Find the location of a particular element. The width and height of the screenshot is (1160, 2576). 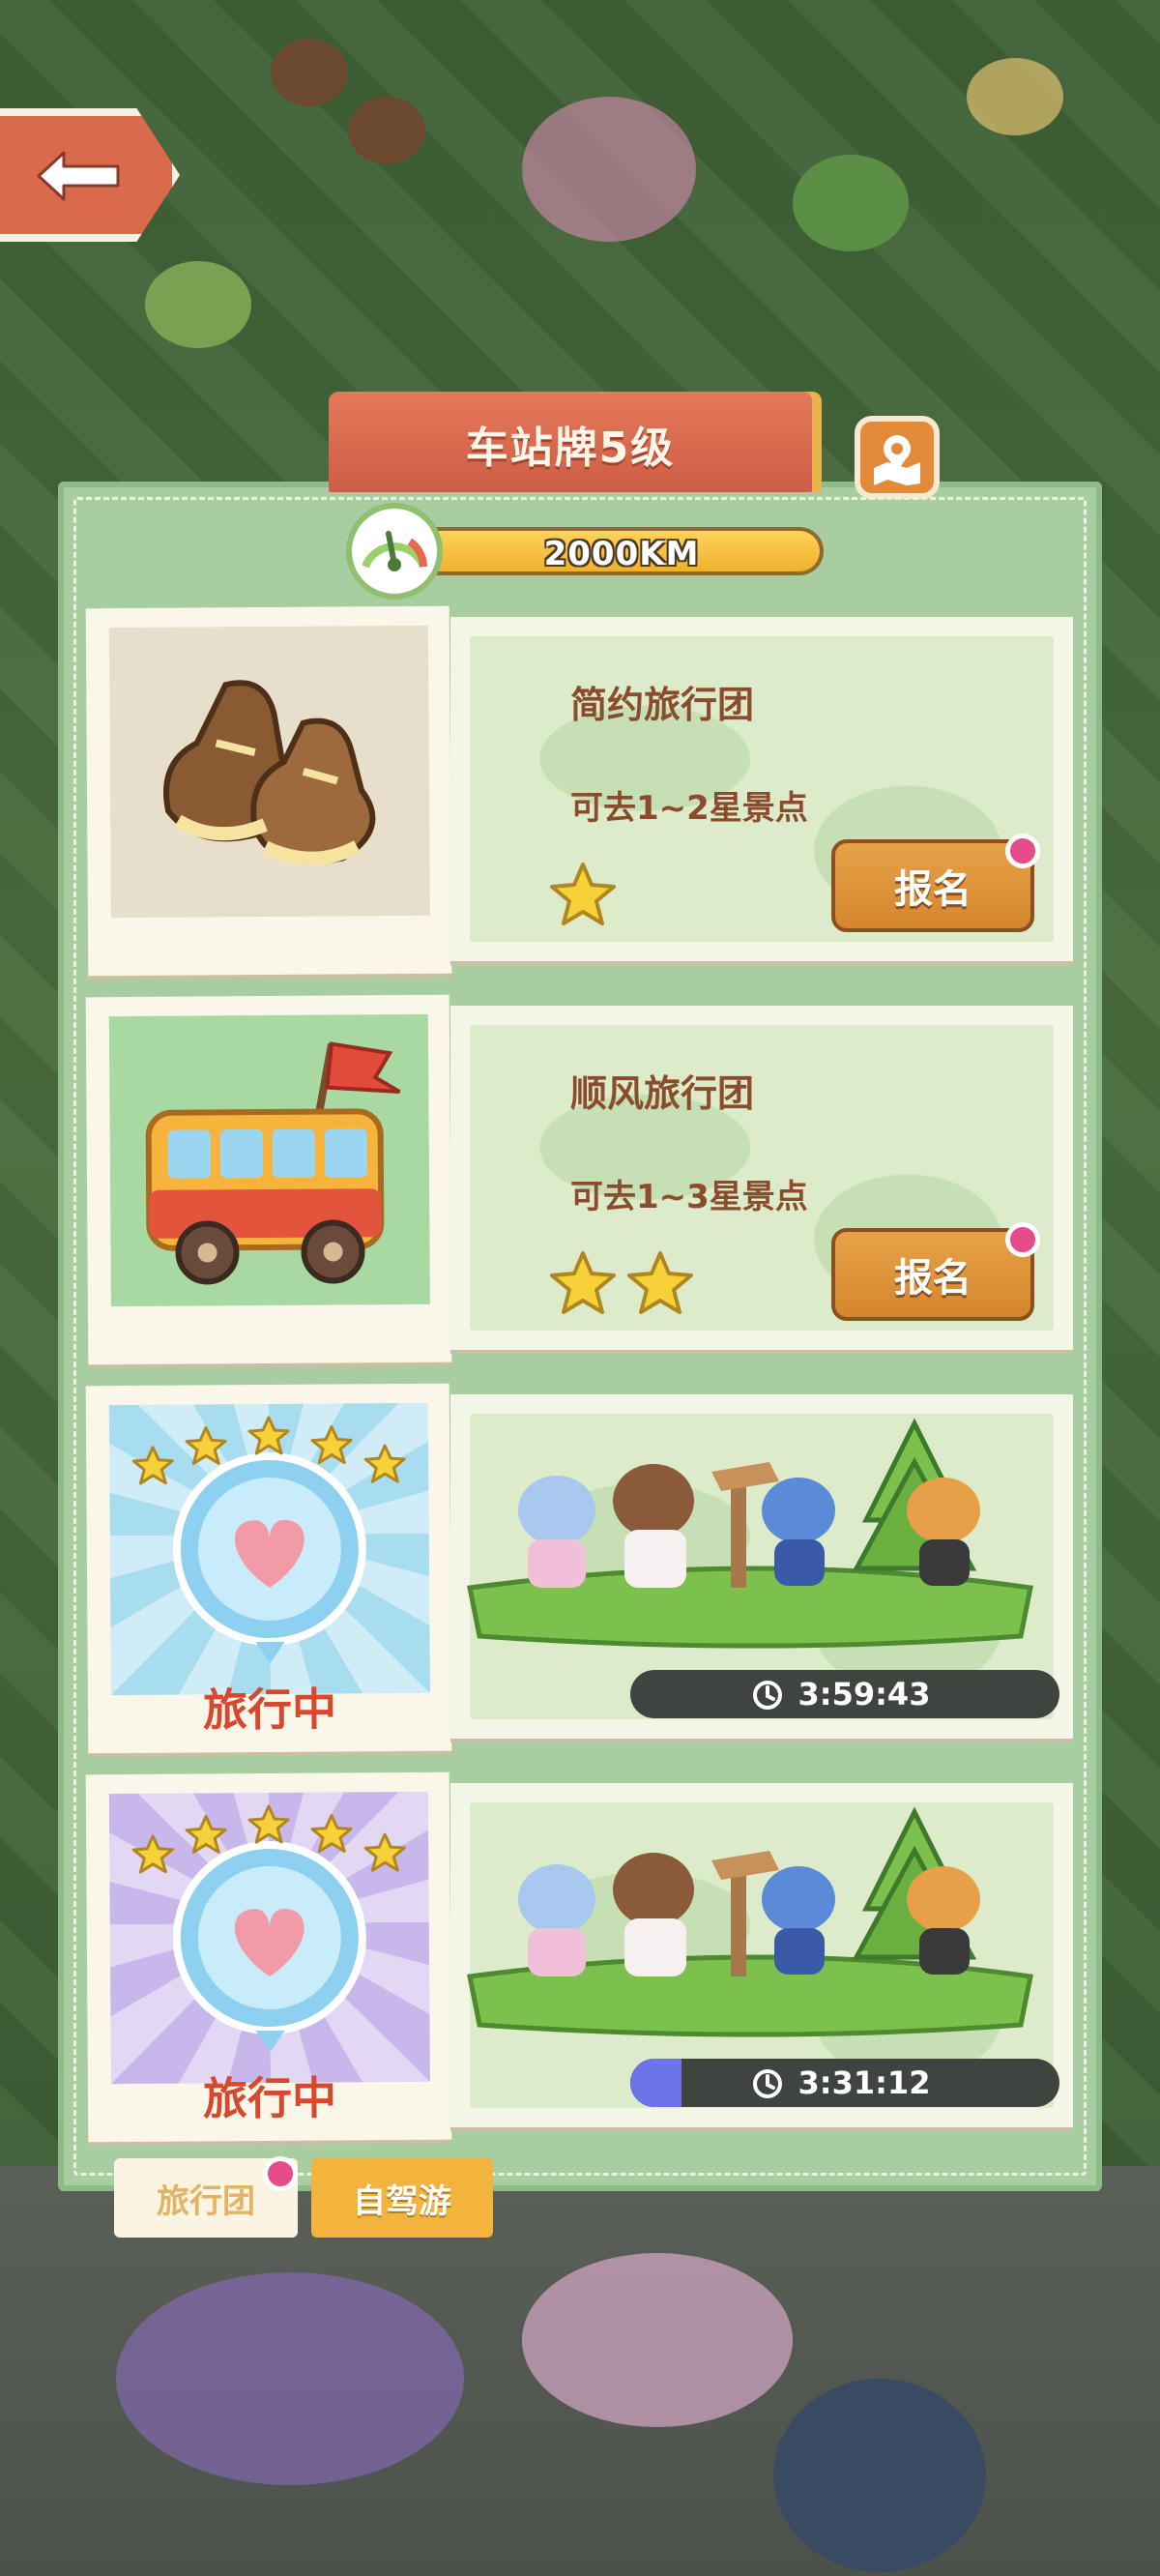

map-pin-icon is located at coordinates (897, 460).